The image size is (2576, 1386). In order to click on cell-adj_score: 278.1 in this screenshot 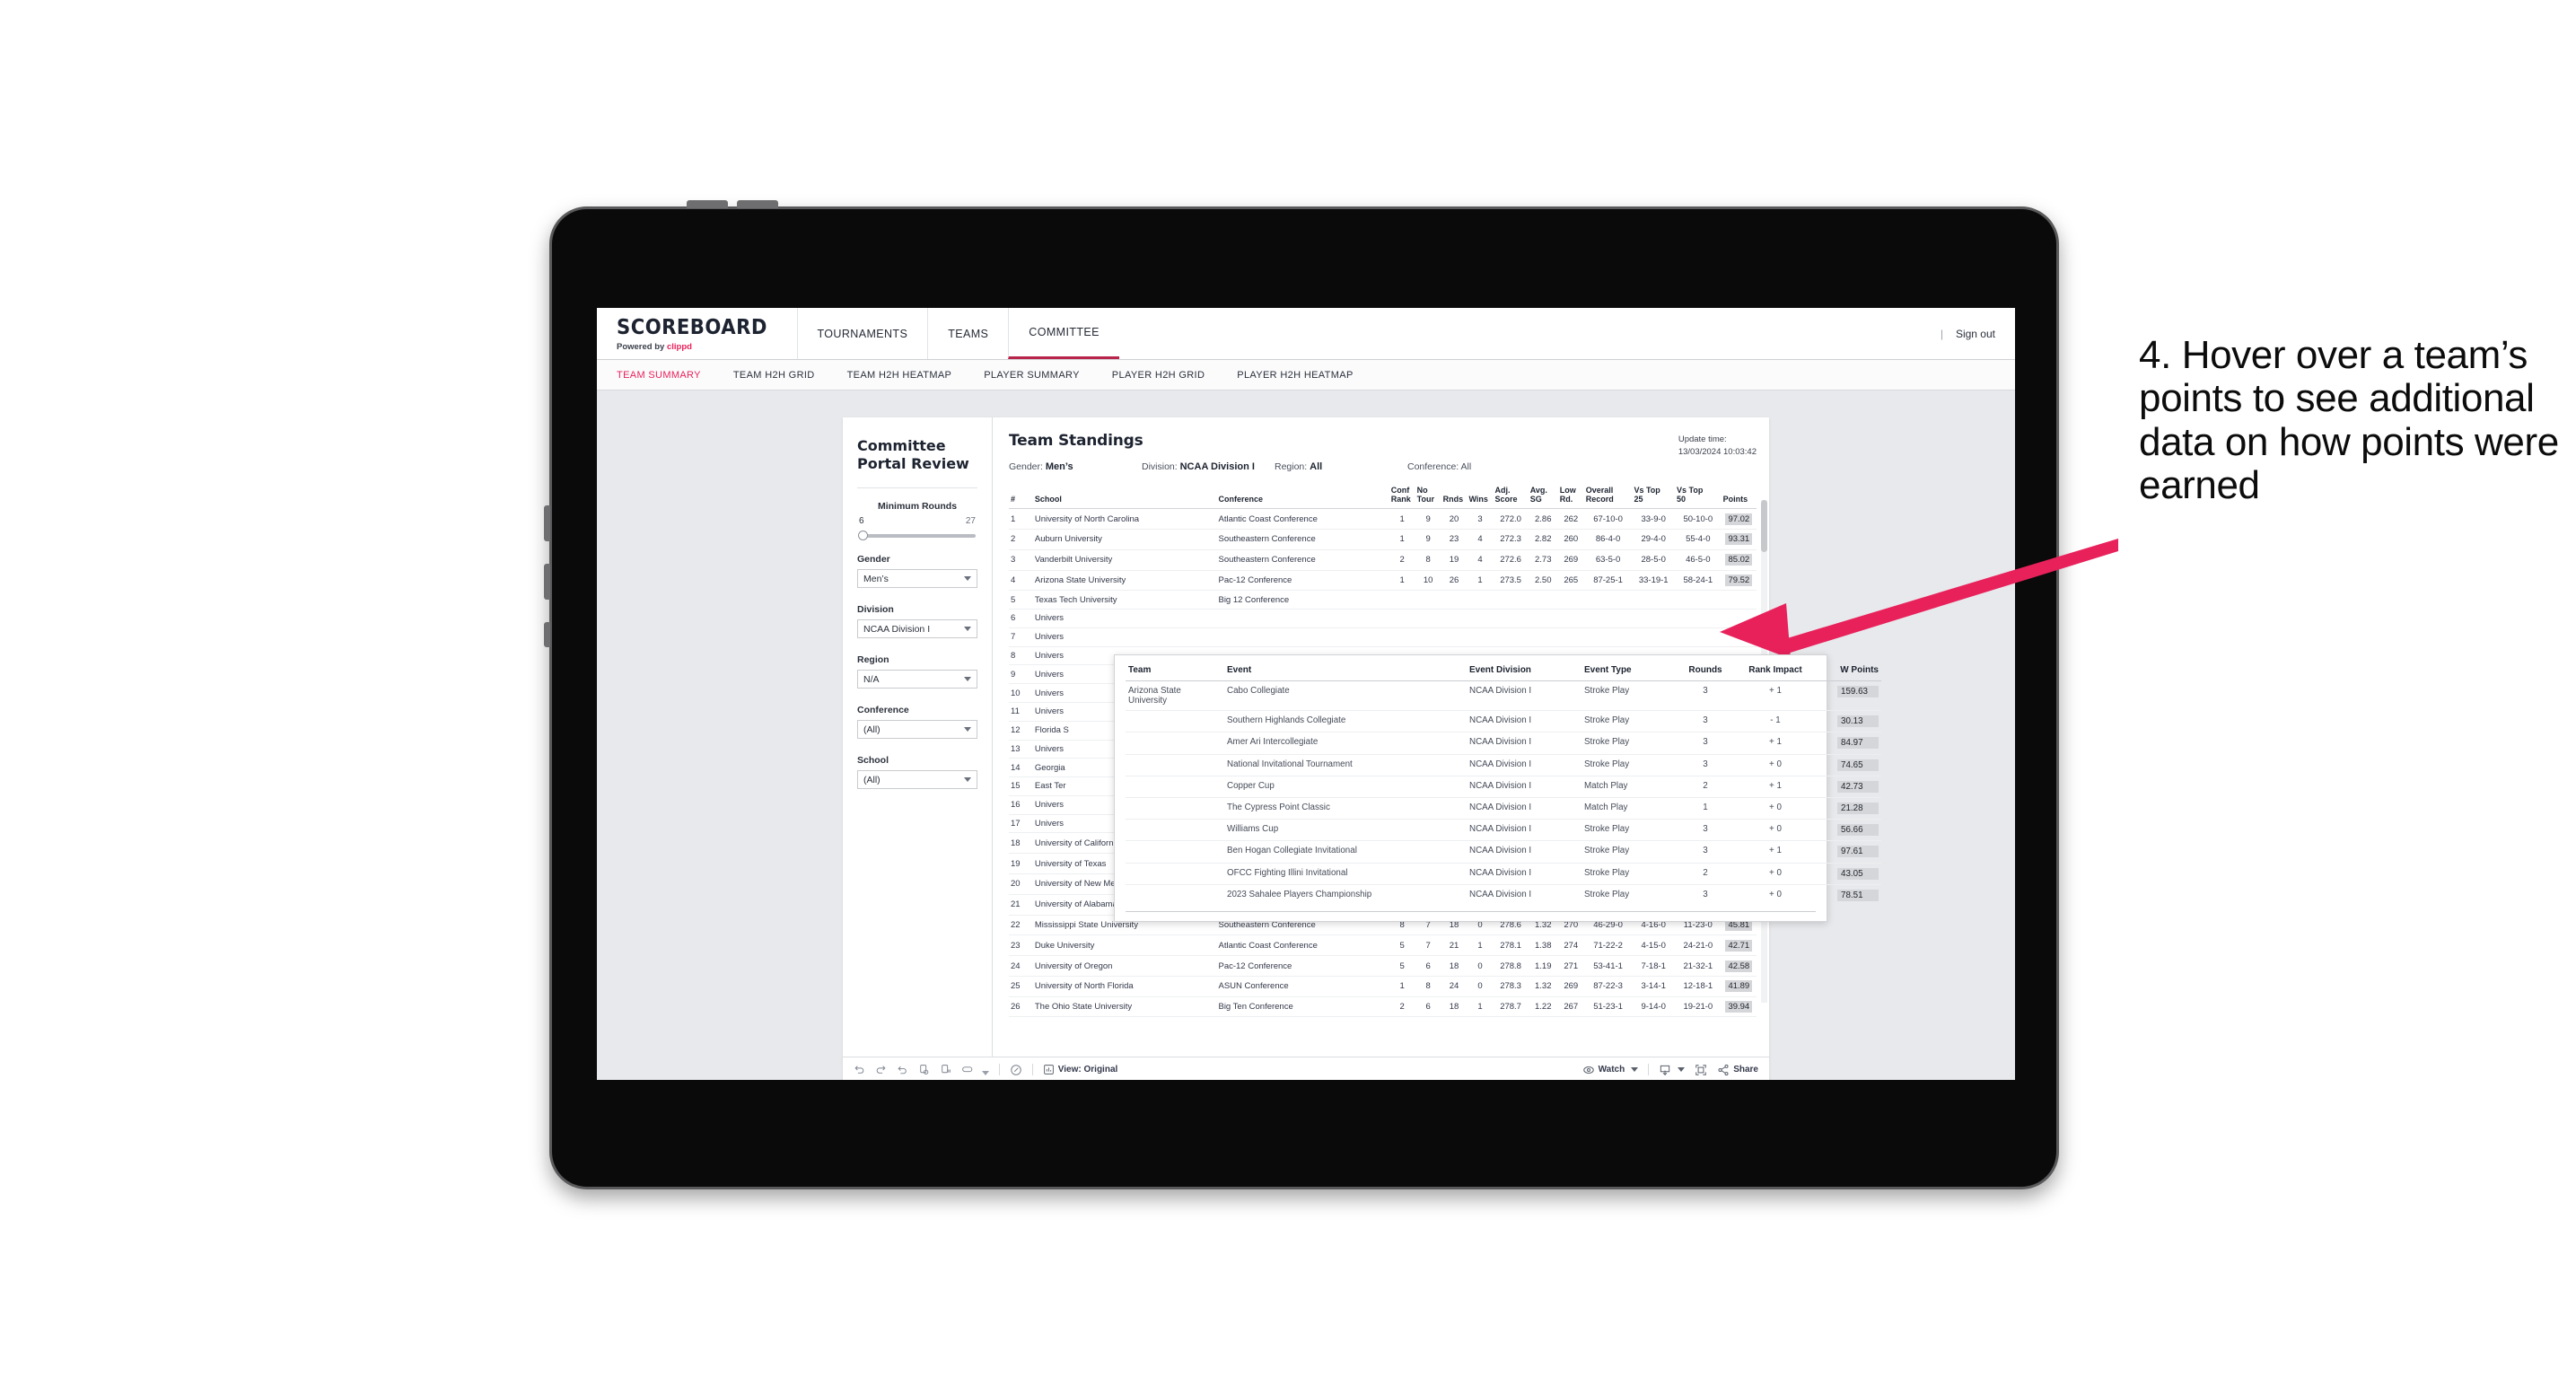, I will do `click(1511, 946)`.